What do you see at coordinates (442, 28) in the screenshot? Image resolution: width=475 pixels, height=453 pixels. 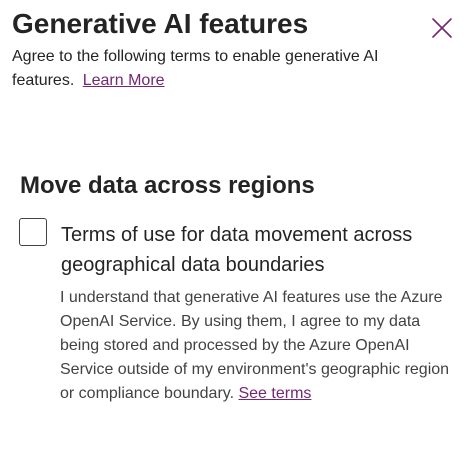 I see `close-icon` at bounding box center [442, 28].